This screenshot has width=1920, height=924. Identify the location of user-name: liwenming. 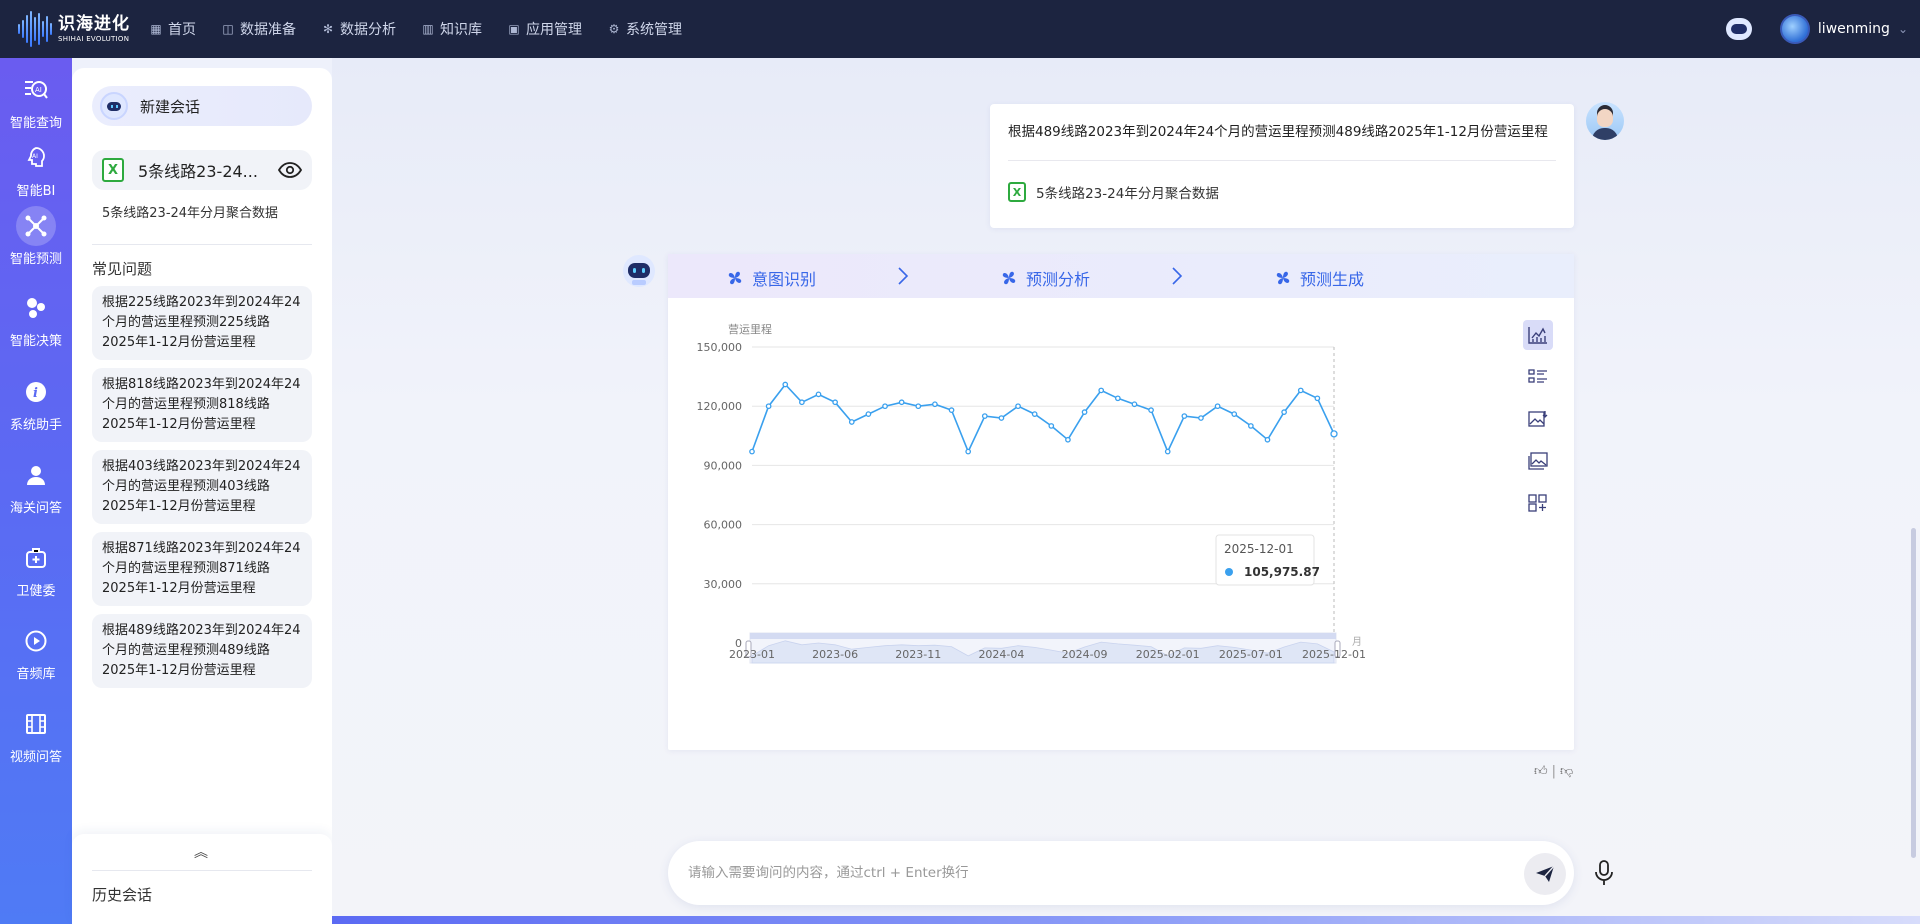
(1854, 29).